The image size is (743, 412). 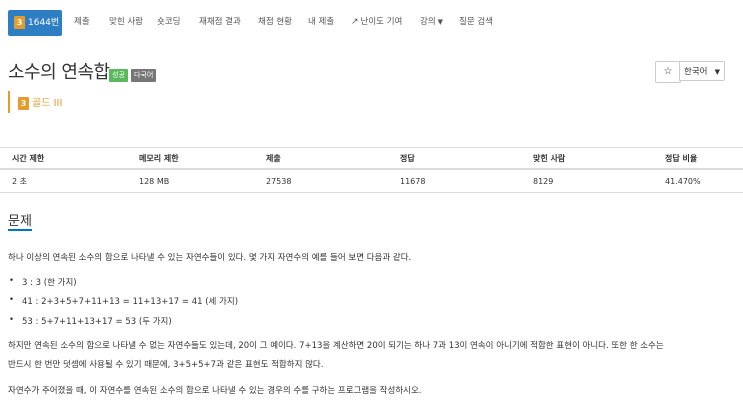 I want to click on table-header: 시간 제한, so click(x=63, y=158).